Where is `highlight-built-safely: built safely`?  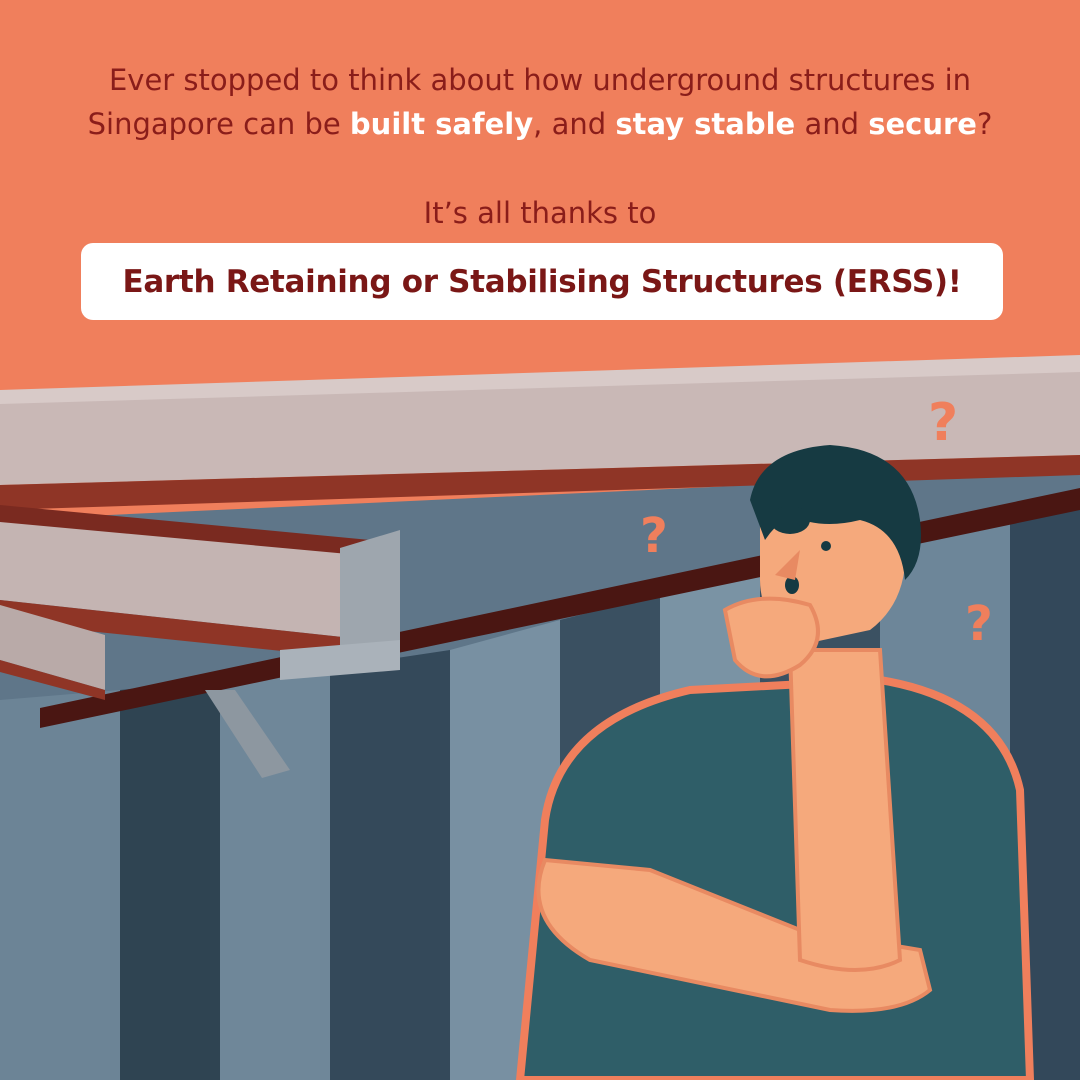
highlight-built-safely: built safely is located at coordinates (441, 124).